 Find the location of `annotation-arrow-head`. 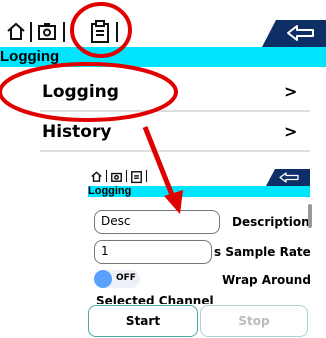

annotation-arrow-head is located at coordinates (173, 202).